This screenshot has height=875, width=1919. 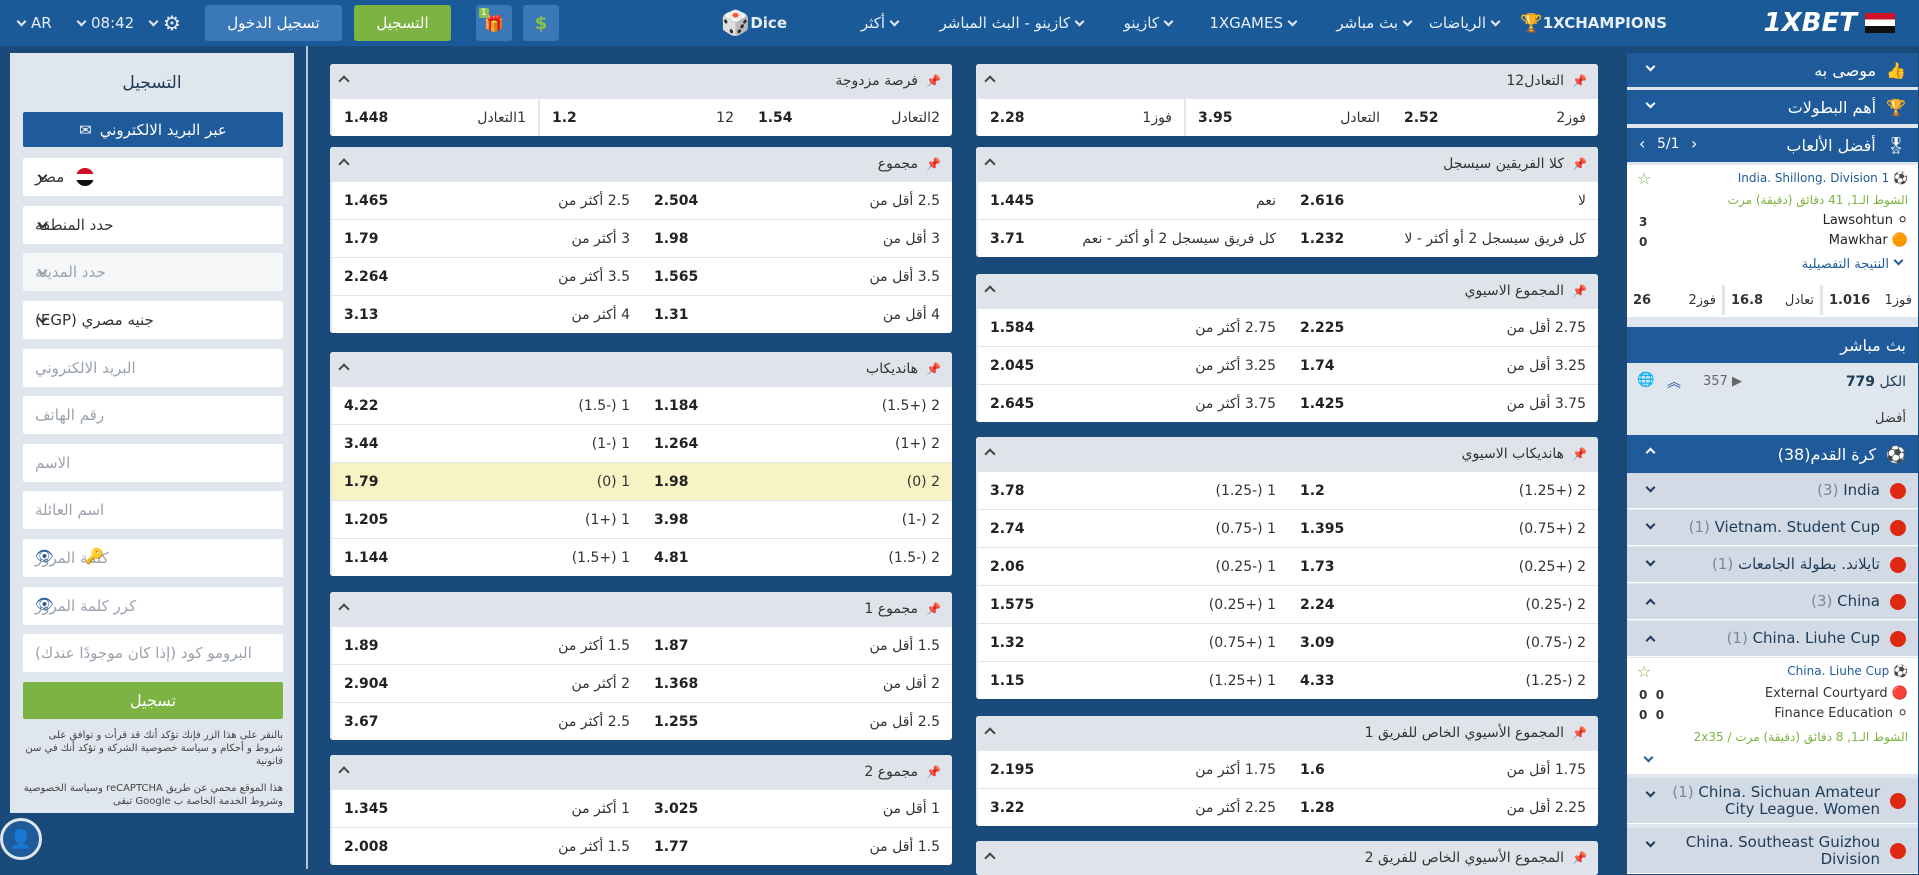 I want to click on odd-cell: فوز2 2.52, so click(x=1495, y=117).